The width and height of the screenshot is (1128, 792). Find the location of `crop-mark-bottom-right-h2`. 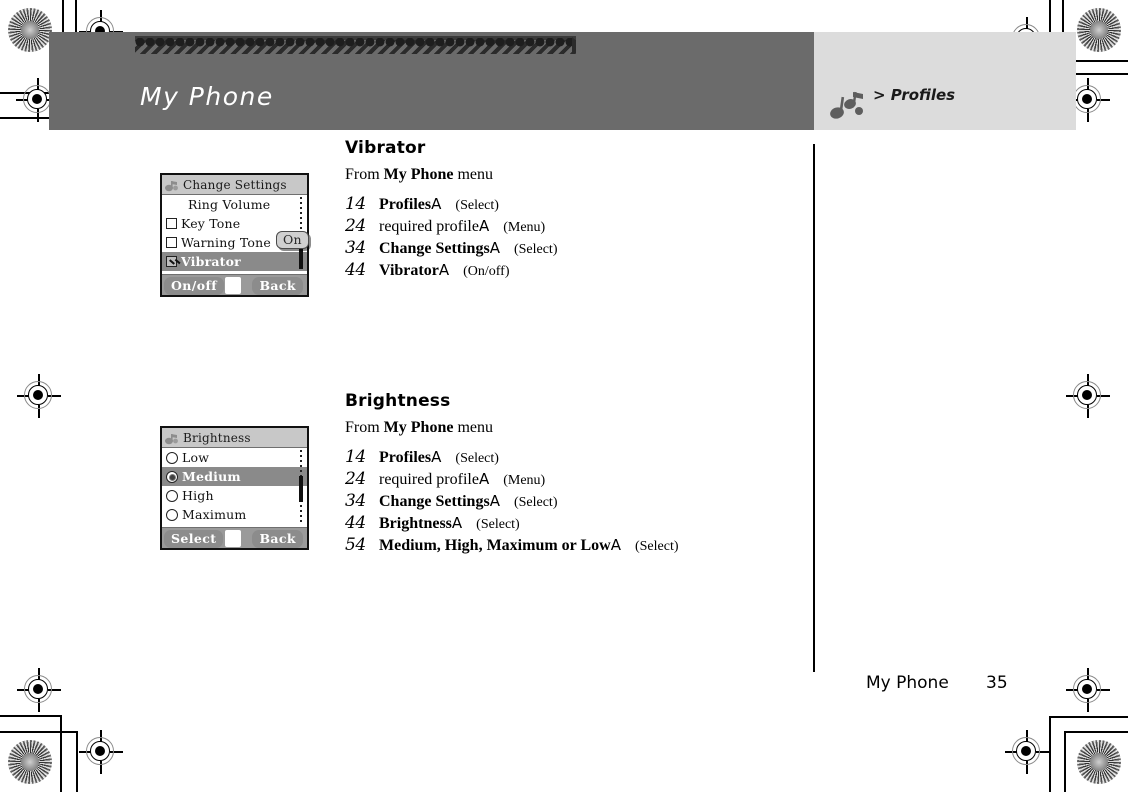

crop-mark-bottom-right-h2 is located at coordinates (1096, 732).